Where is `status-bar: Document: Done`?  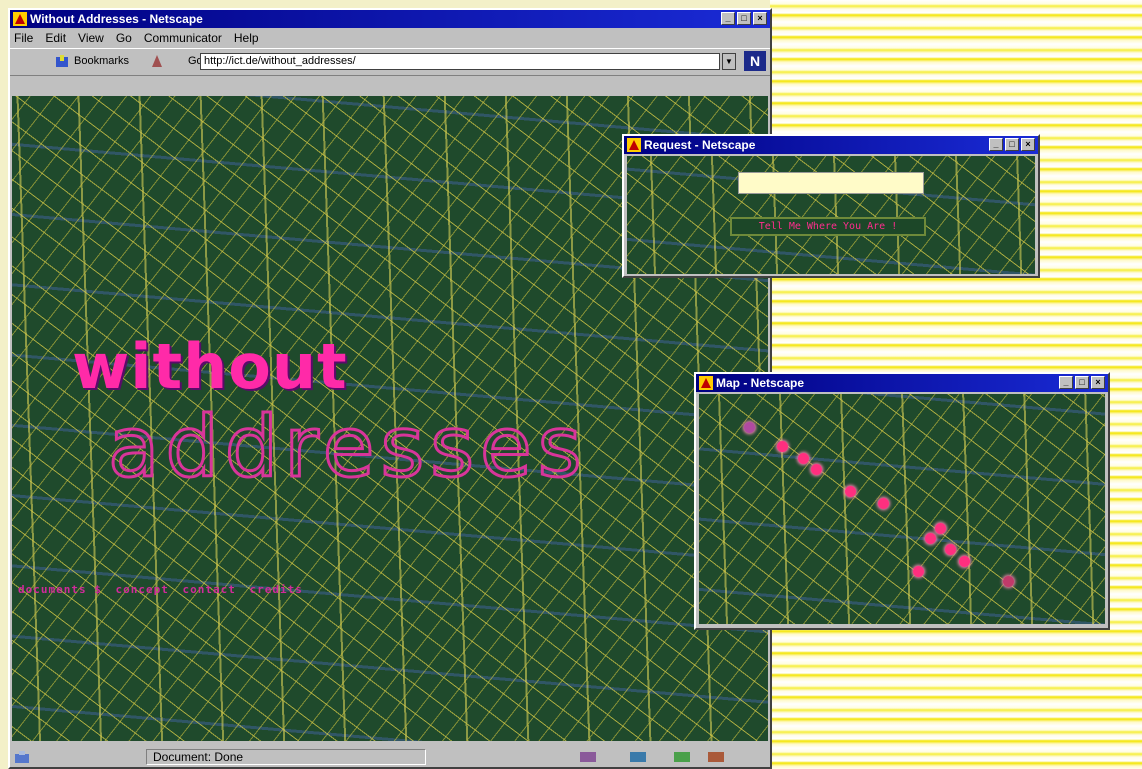
status-bar: Document: Done is located at coordinates (390, 757).